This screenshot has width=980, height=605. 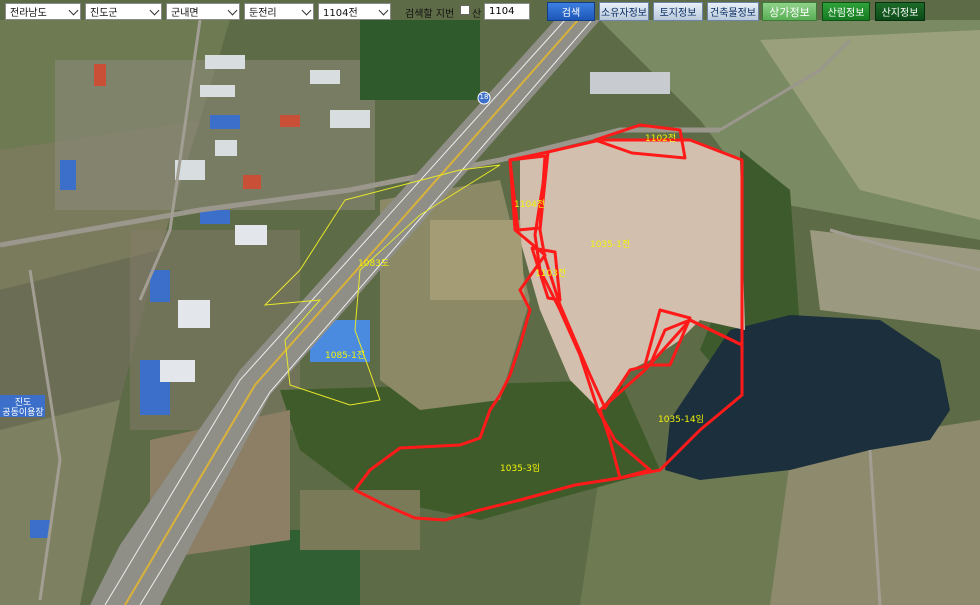 What do you see at coordinates (477, 14) in the screenshot?
I see `mountain-label: 산` at bounding box center [477, 14].